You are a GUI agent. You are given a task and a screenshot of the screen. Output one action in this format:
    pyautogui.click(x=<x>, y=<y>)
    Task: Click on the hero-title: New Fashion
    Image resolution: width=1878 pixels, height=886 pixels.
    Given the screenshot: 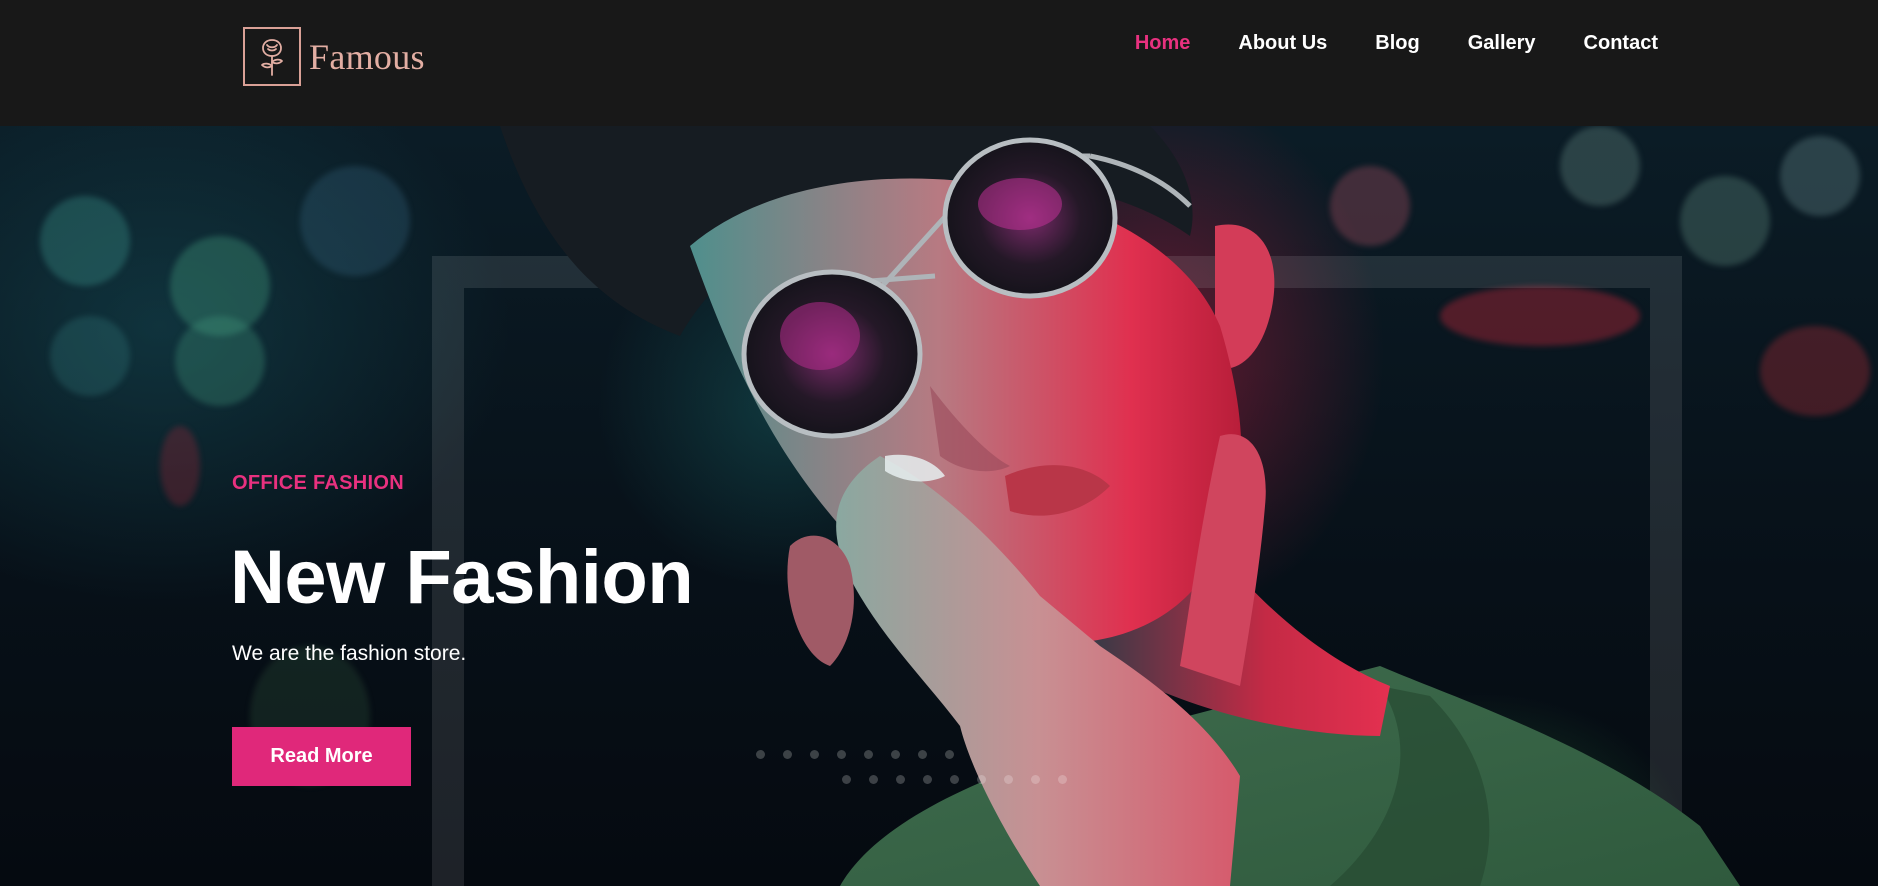 What is the action you would take?
    pyautogui.click(x=462, y=577)
    